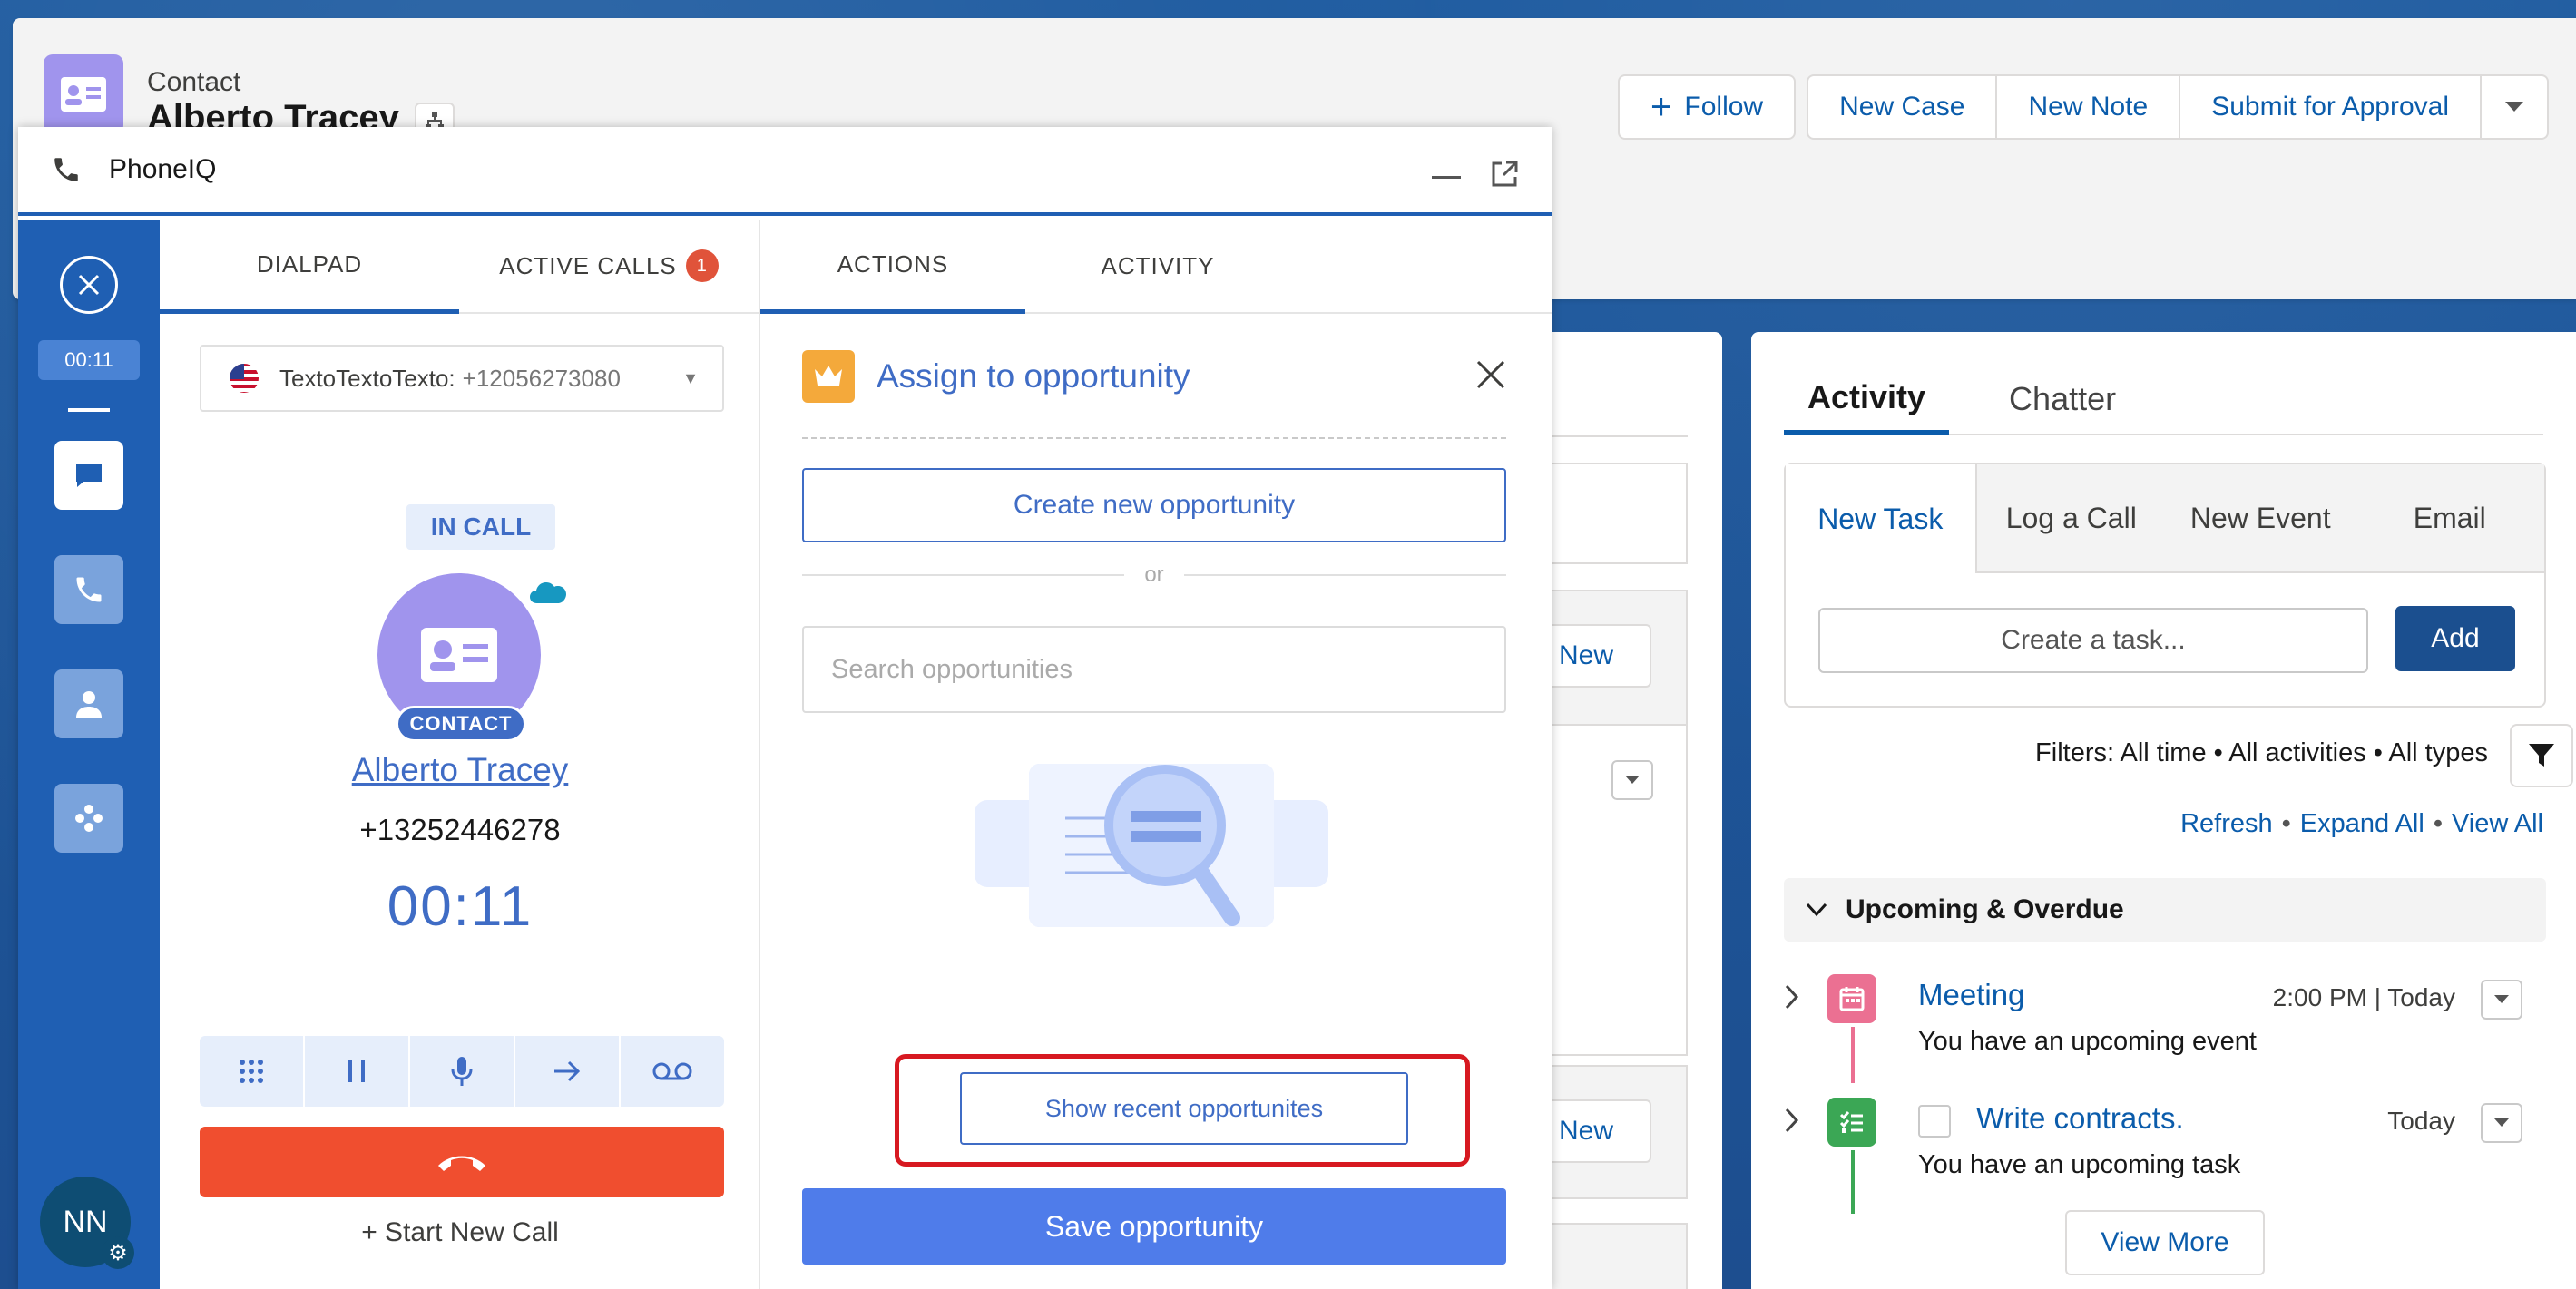  I want to click on pause-icon, so click(356, 1071).